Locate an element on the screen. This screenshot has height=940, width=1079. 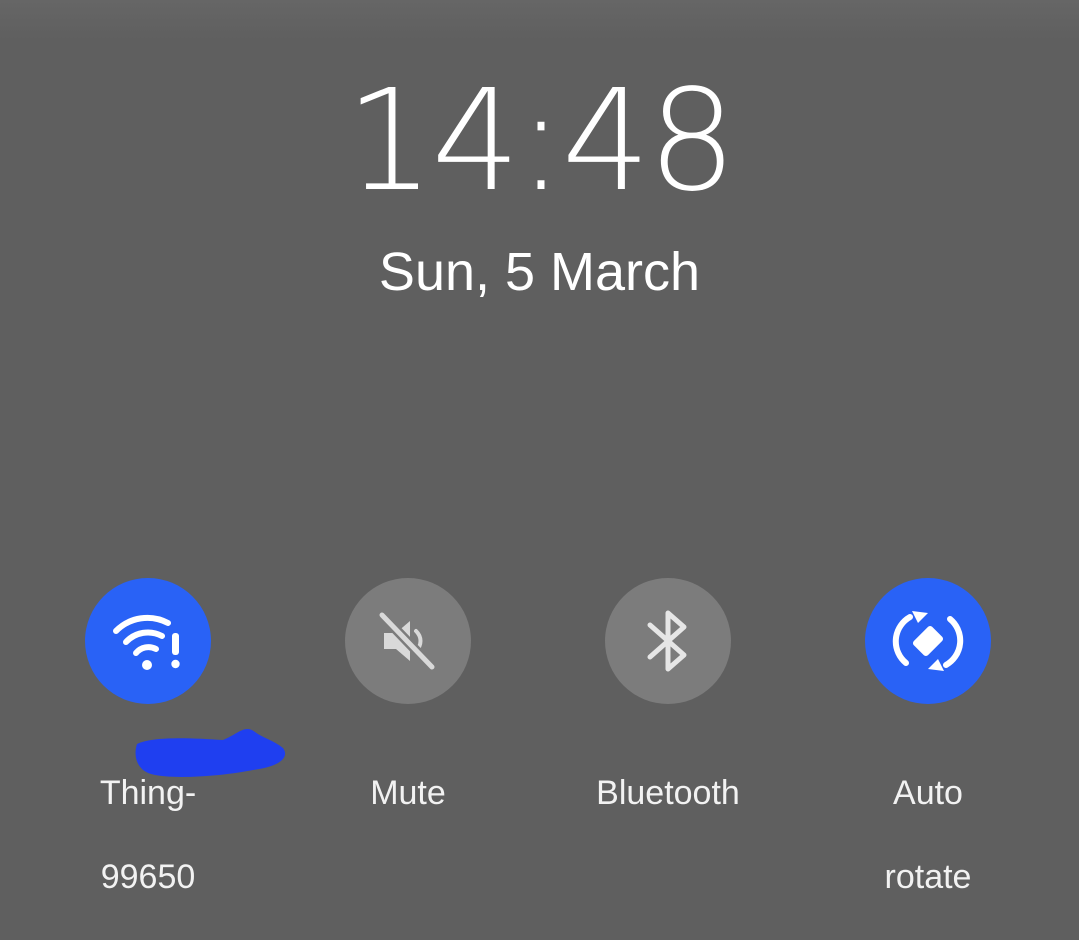
bluetooth-tile-label: Bluetooth is located at coordinates (668, 793).